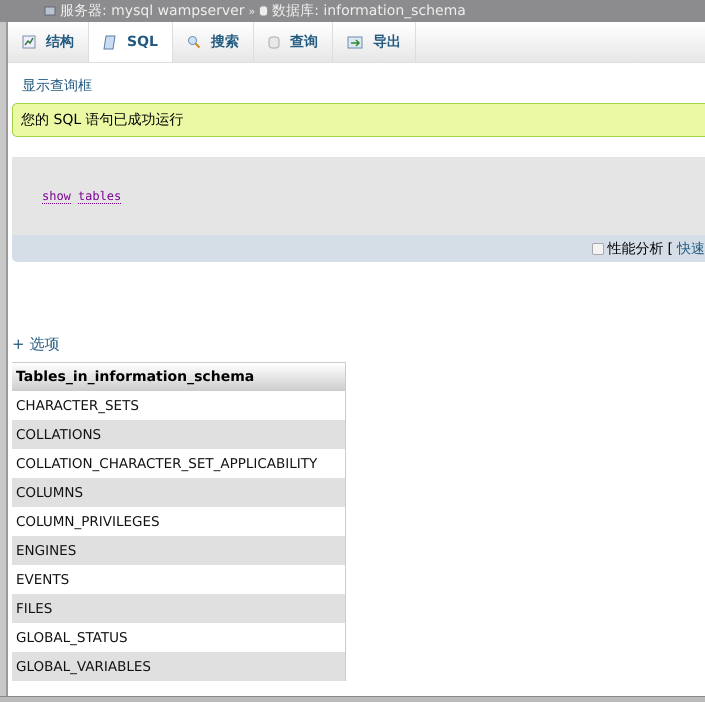 This screenshot has width=705, height=702. What do you see at coordinates (670, 248) in the screenshot?
I see `bracket: [` at bounding box center [670, 248].